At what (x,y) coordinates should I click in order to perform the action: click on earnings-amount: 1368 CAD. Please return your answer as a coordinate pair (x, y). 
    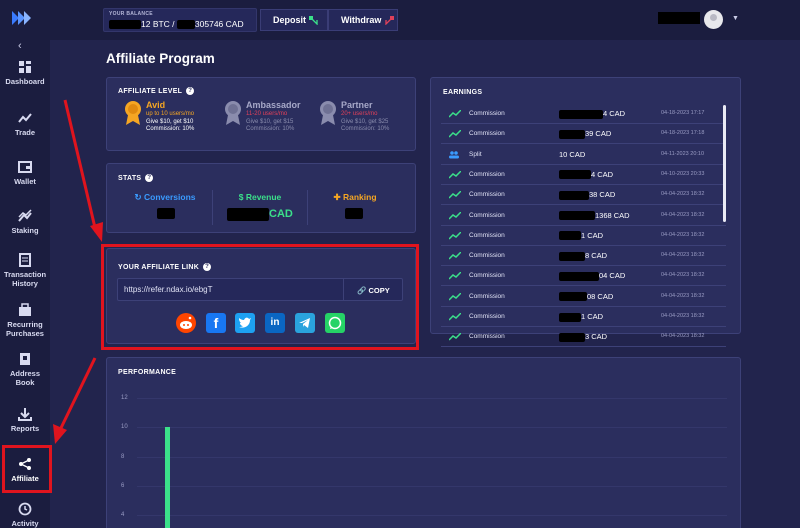
    Looking at the image, I should click on (594, 216).